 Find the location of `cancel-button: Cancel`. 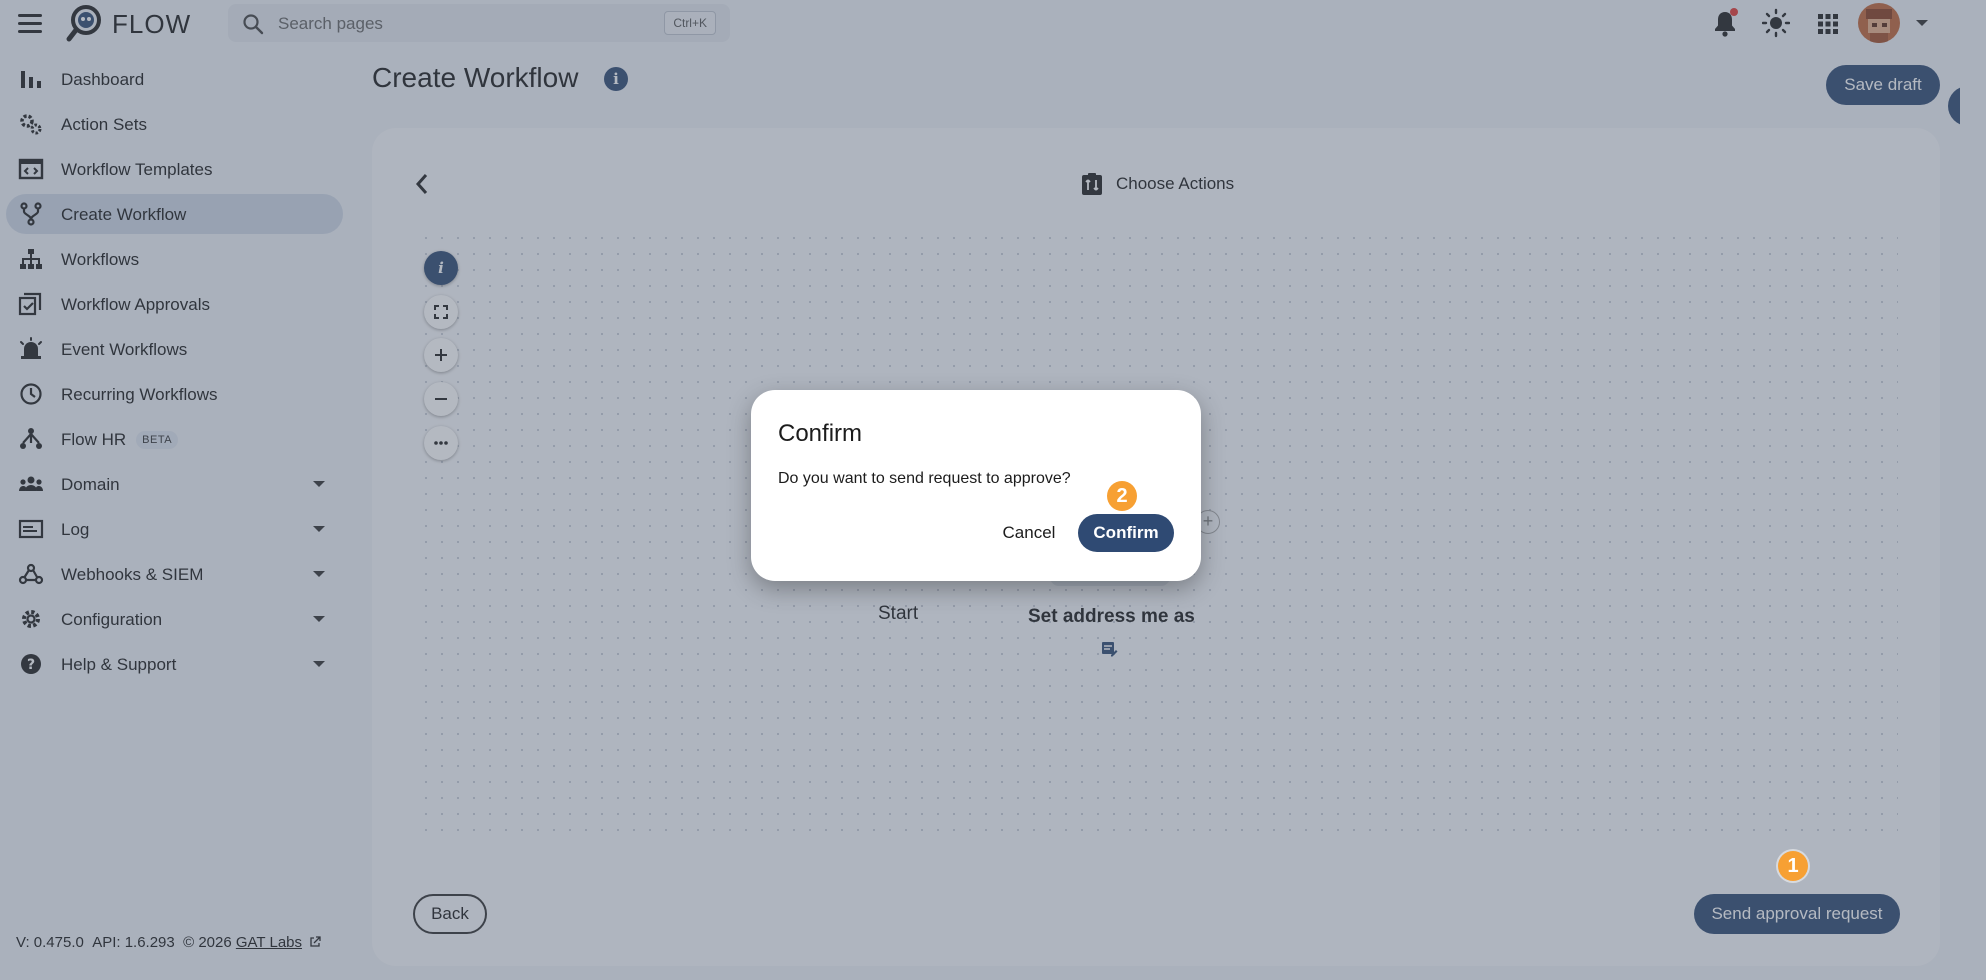

cancel-button: Cancel is located at coordinates (1029, 533).